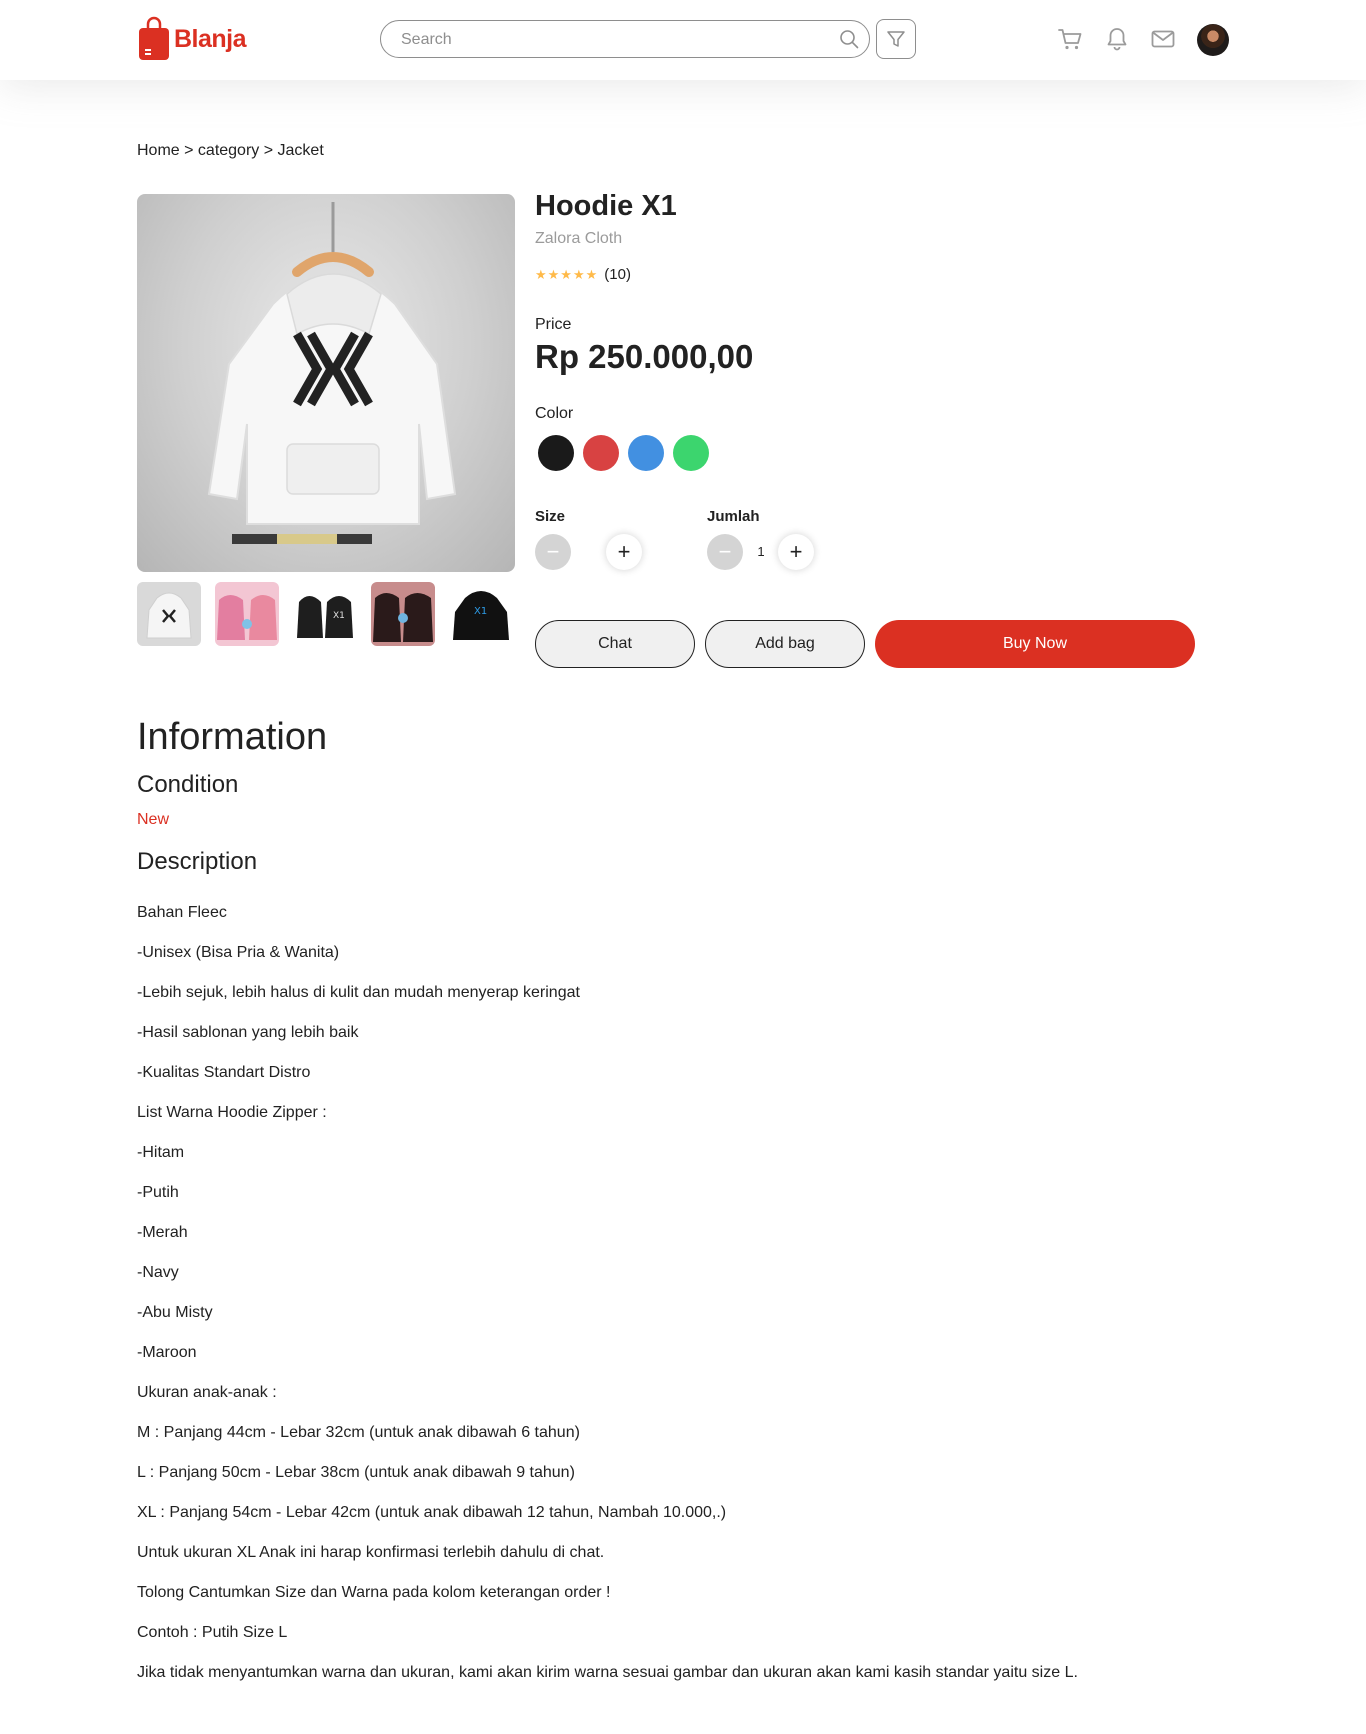 Image resolution: width=1366 pixels, height=1734 pixels. I want to click on quantity-increase-button: +, so click(796, 552).